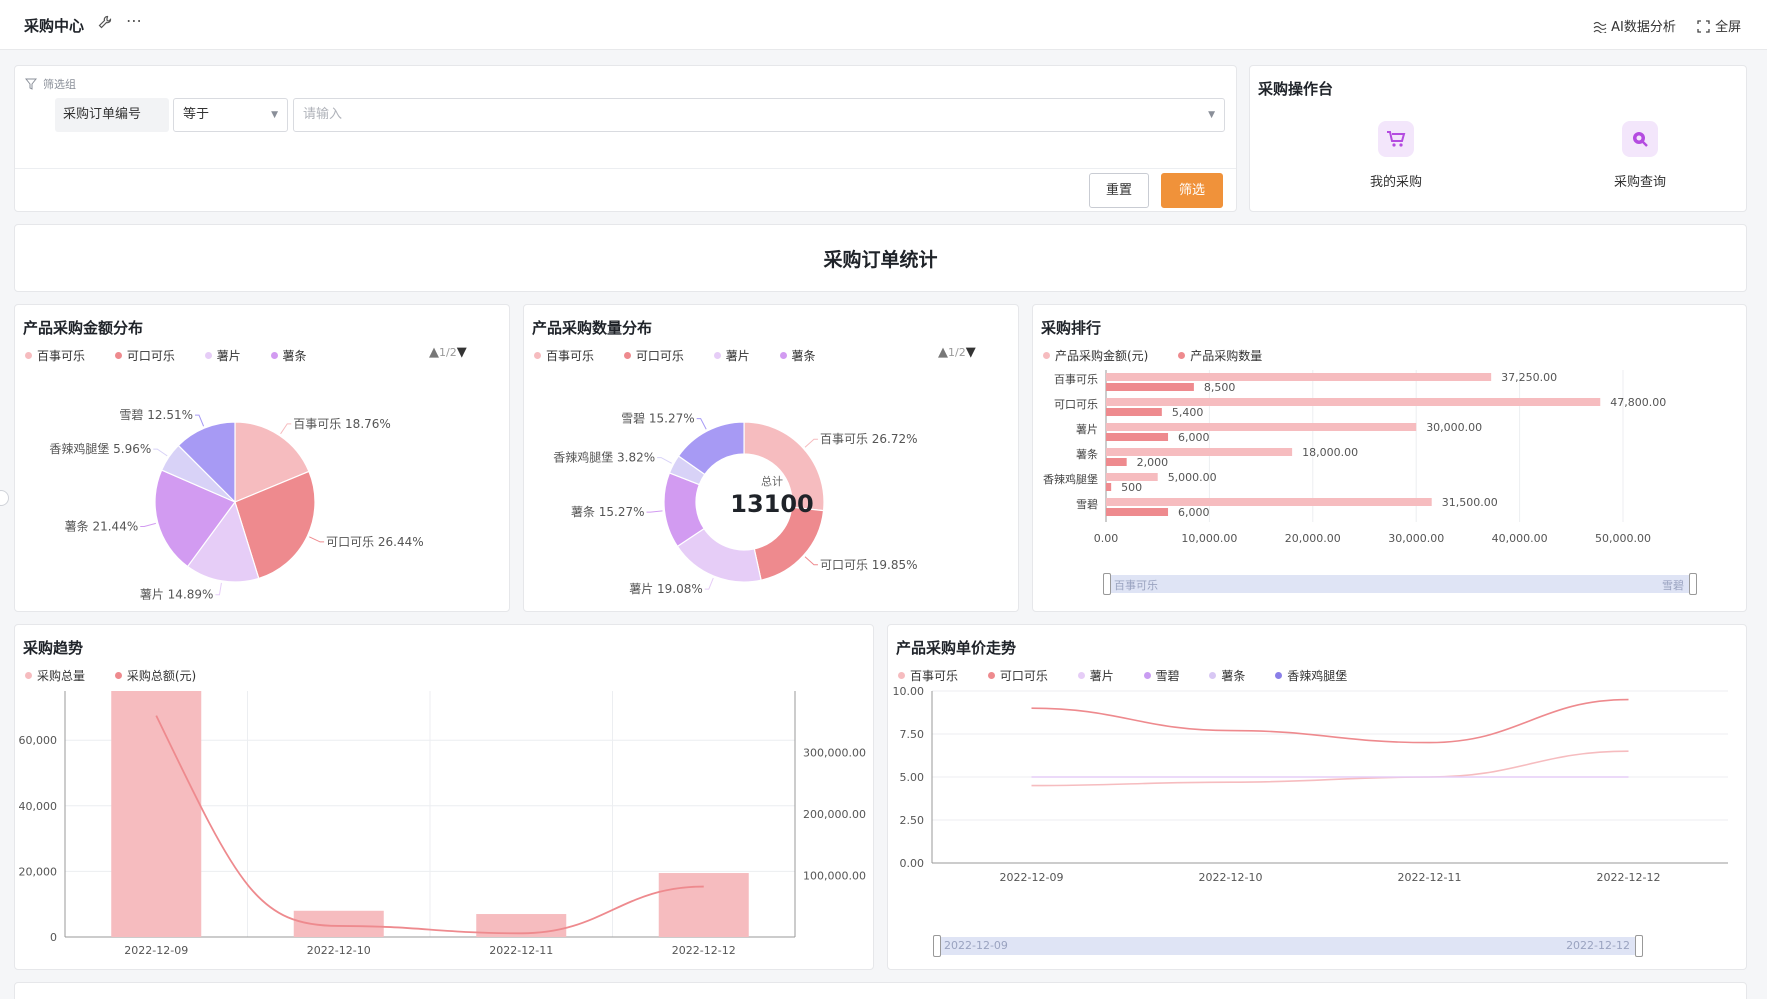 Image resolution: width=1767 pixels, height=999 pixels. What do you see at coordinates (83, 328) in the screenshot?
I see `amount-pie-title: 产品采购金额分布` at bounding box center [83, 328].